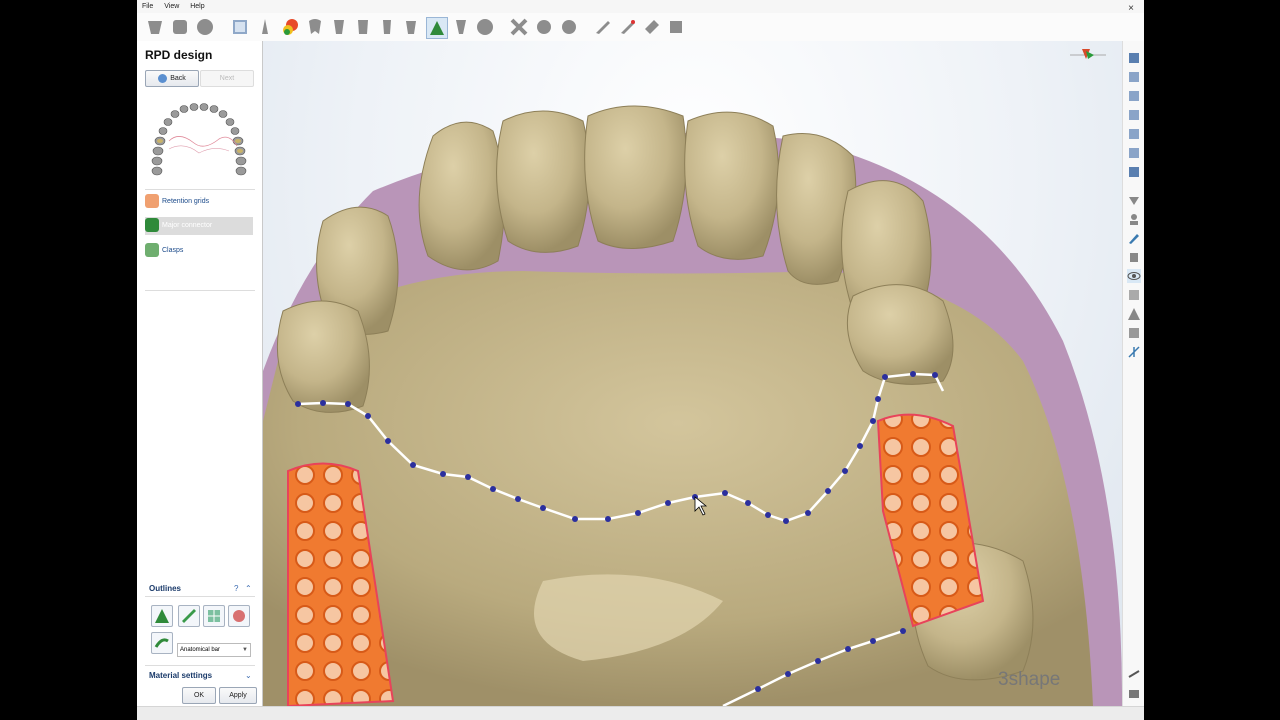 The image size is (1280, 720). What do you see at coordinates (1134, 115) in the screenshot?
I see `view-right-icon` at bounding box center [1134, 115].